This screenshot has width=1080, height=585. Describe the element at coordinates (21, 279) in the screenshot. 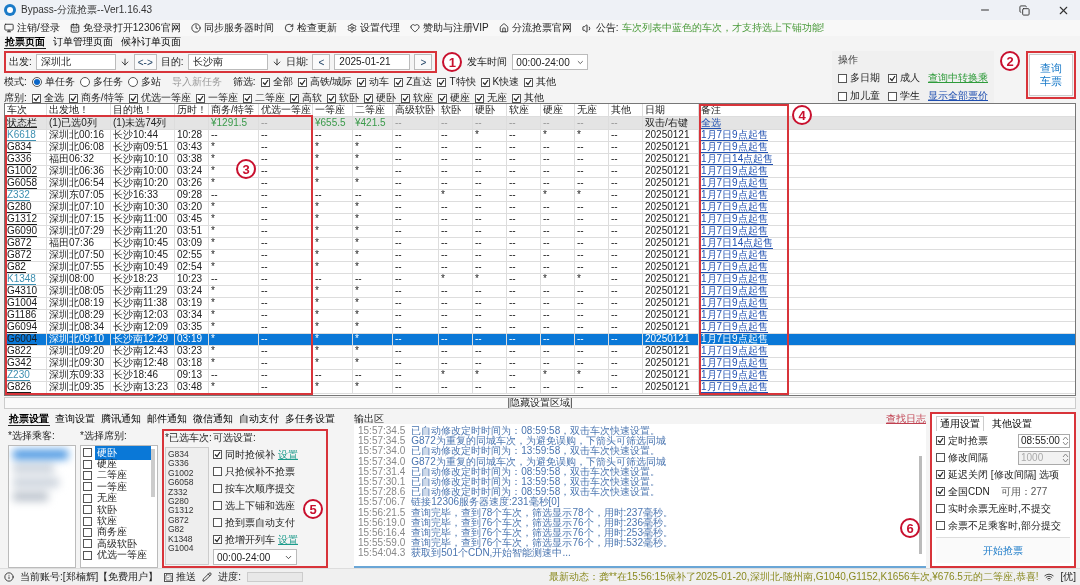

I see `train-number-link: K1348` at that location.